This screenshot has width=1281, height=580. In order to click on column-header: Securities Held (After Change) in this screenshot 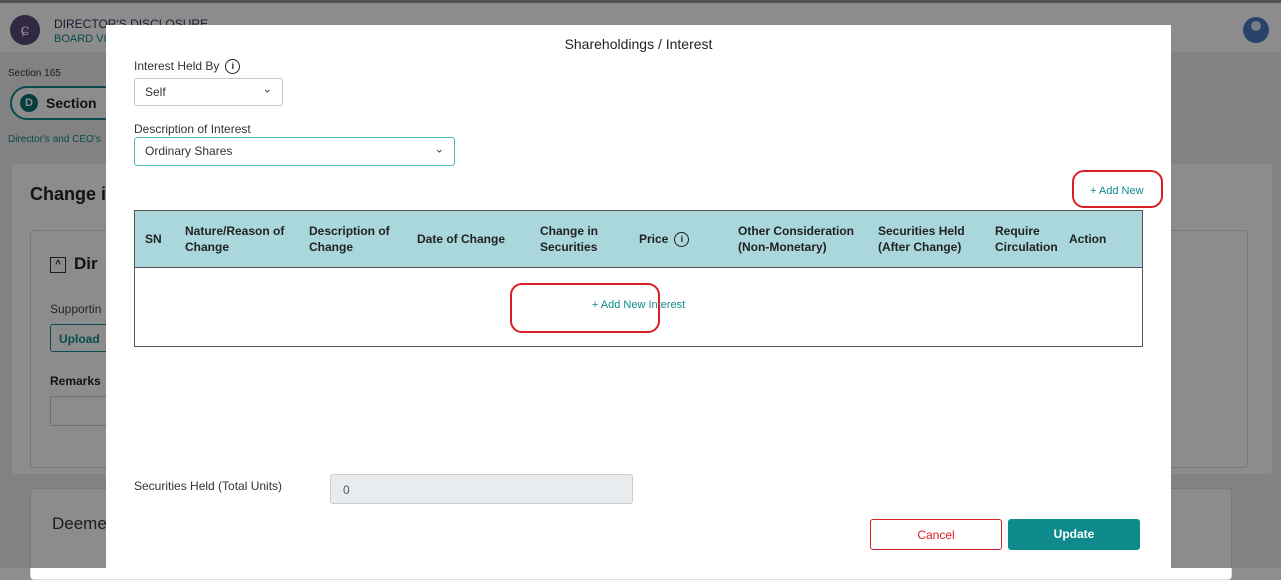, I will do `click(921, 239)`.